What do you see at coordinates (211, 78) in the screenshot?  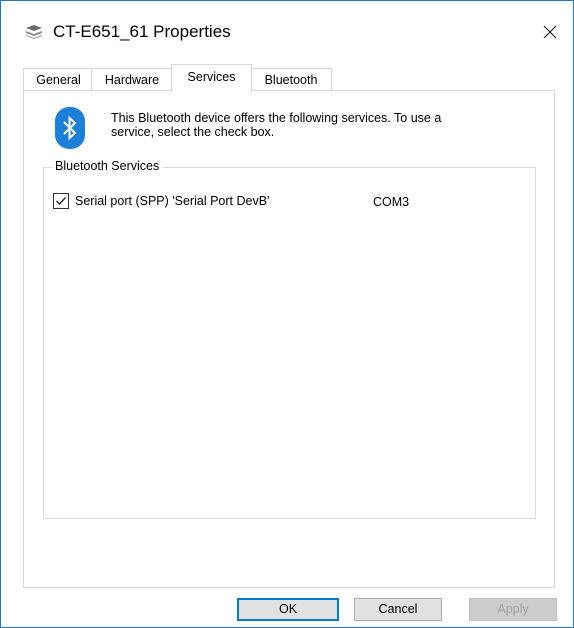 I see `tab-services: Services` at bounding box center [211, 78].